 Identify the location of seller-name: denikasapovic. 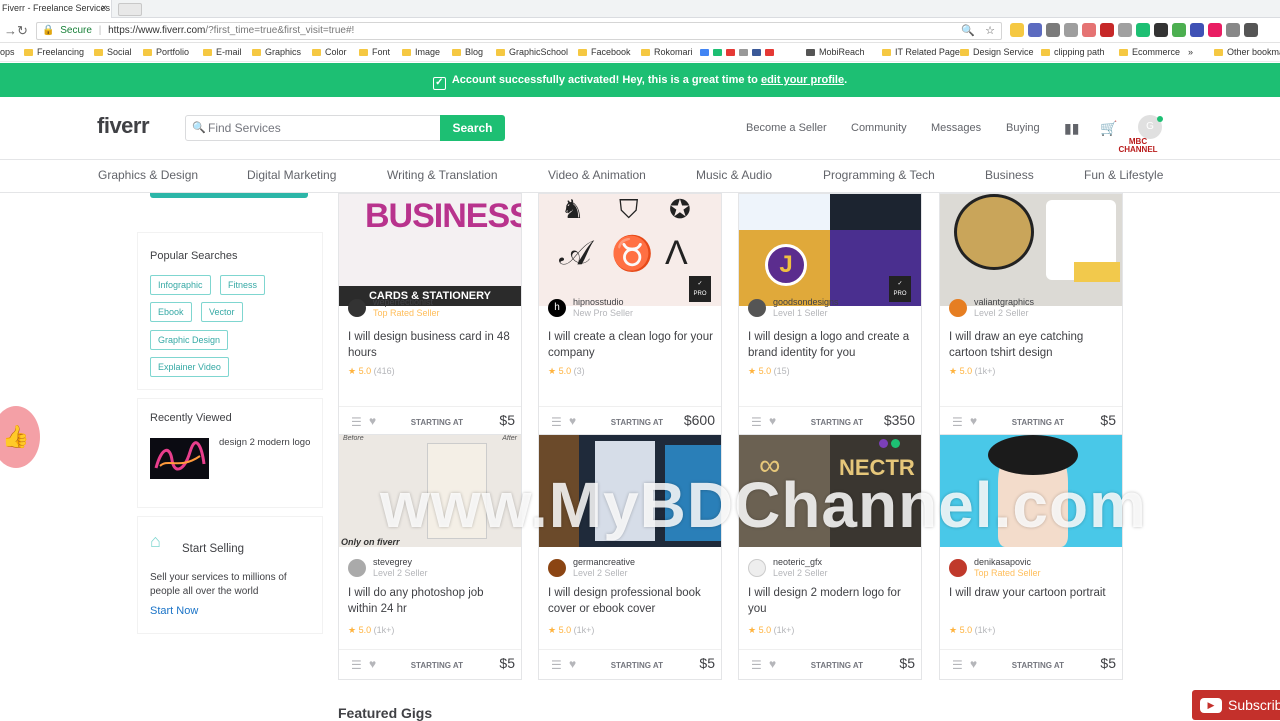
(1002, 562).